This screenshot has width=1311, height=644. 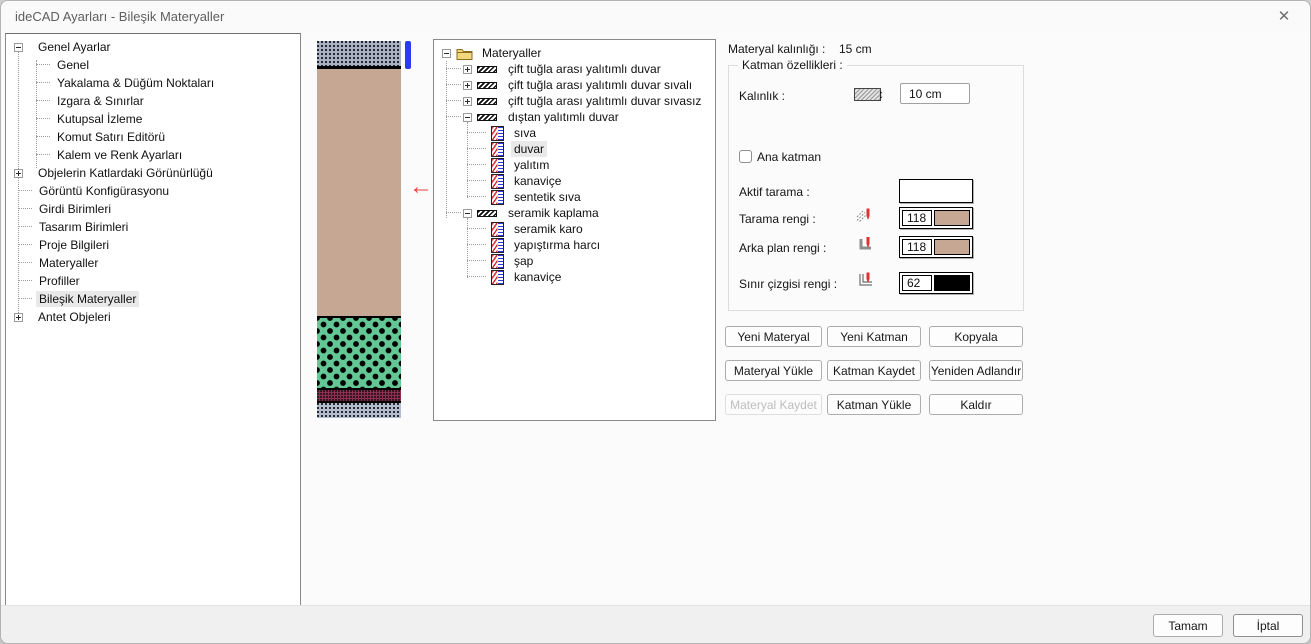 What do you see at coordinates (773, 336) in the screenshot?
I see `new-material-button: Yeni Materyal` at bounding box center [773, 336].